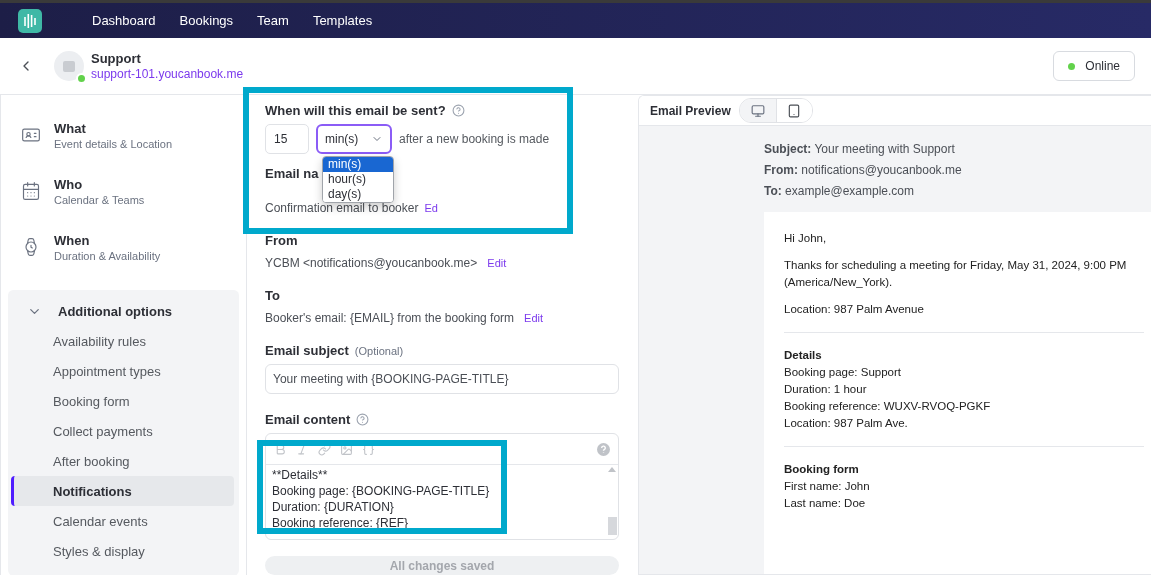  I want to click on sidebar-item: Availability rules, so click(122, 341).